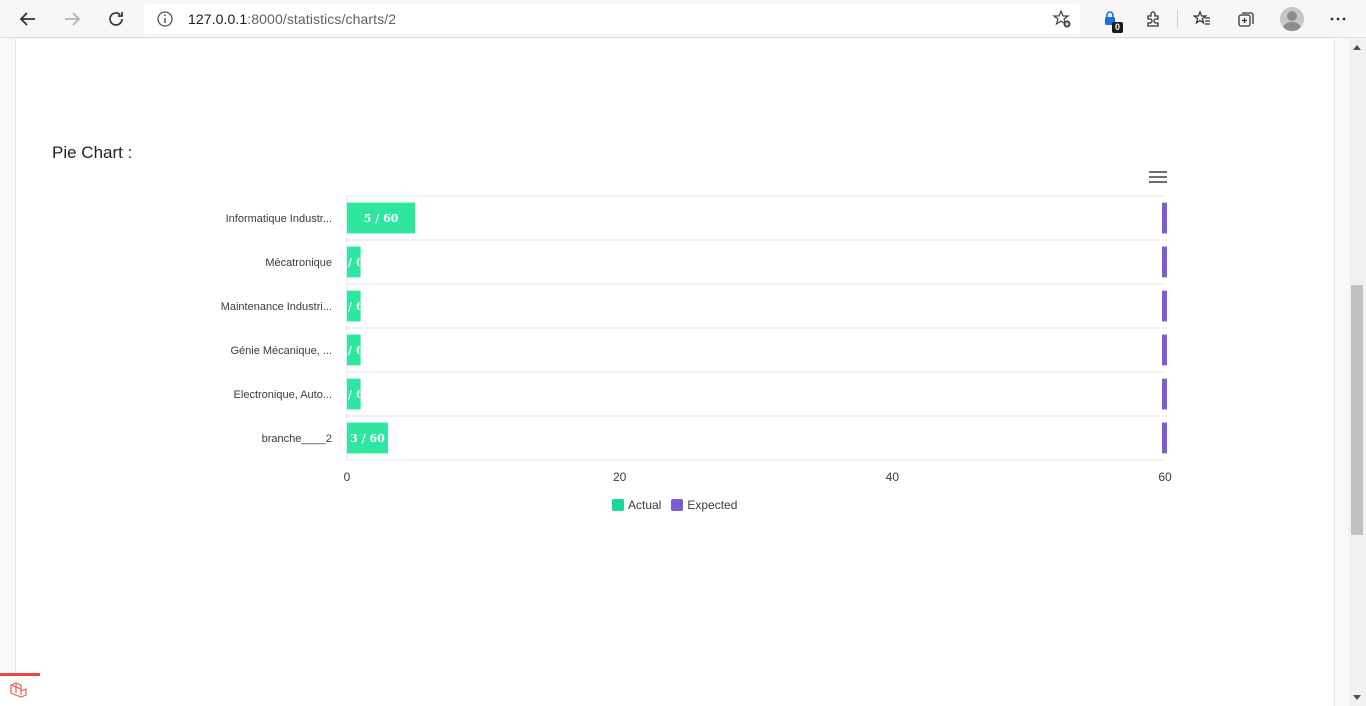 The width and height of the screenshot is (1366, 706). Describe the element at coordinates (645, 505) in the screenshot. I see `legend-label-actual: Actual` at that location.